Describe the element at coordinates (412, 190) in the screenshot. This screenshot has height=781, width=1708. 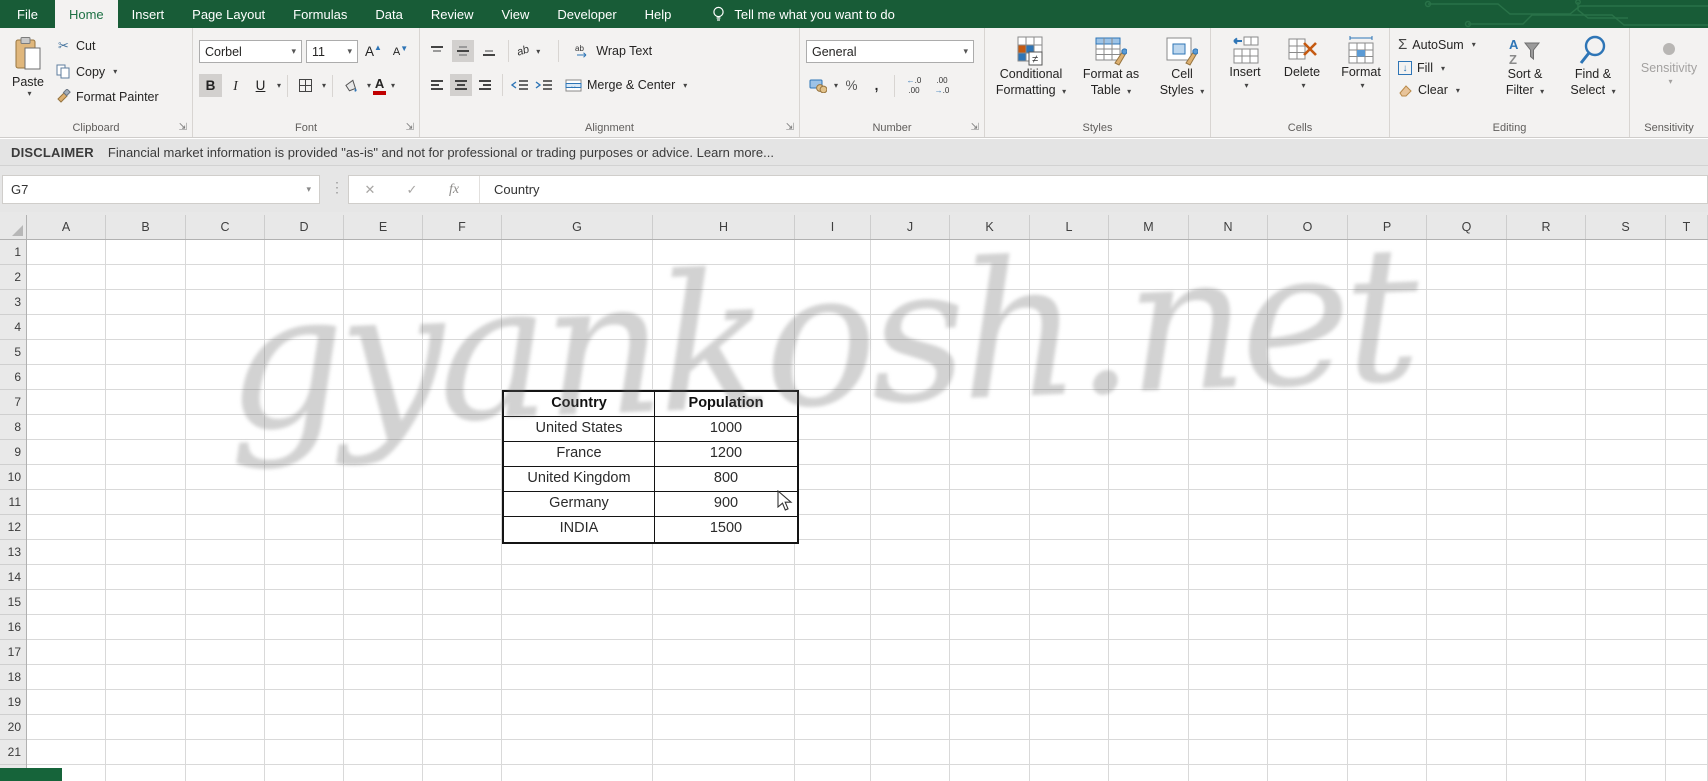
I see `enter-button: ✓` at that location.